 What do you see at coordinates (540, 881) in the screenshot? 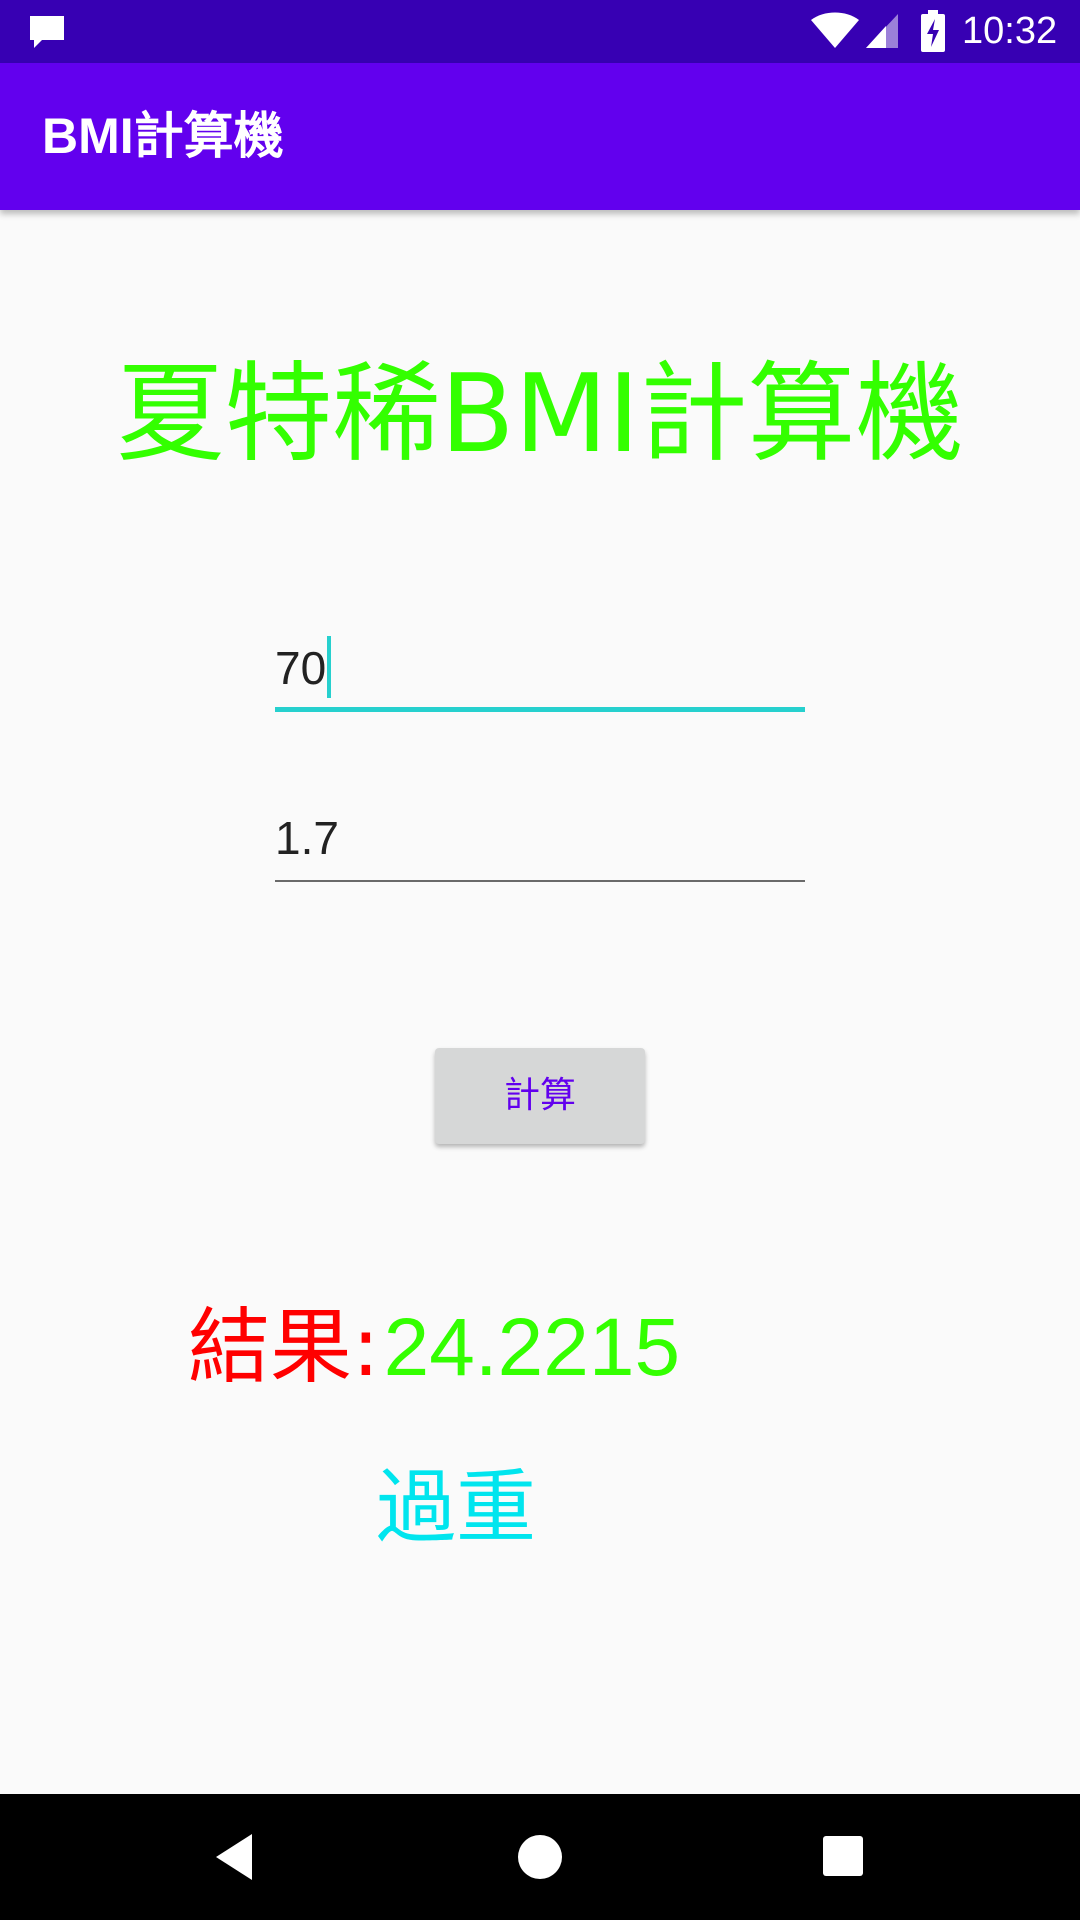
I see `height-input-underline` at bounding box center [540, 881].